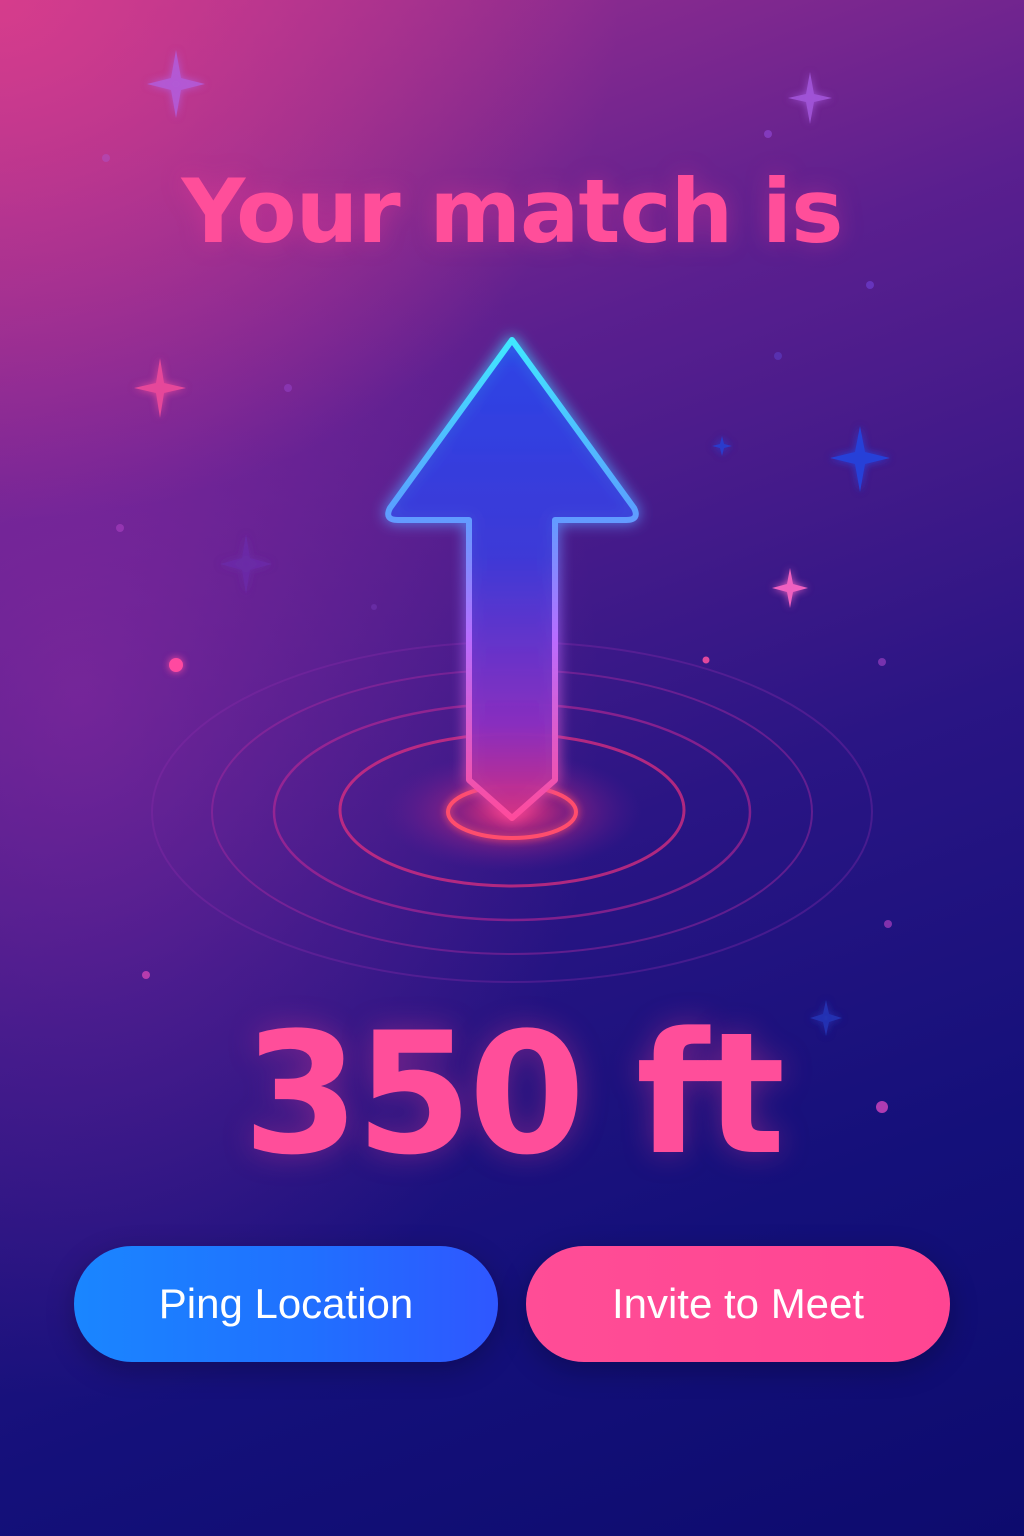  Describe the element at coordinates (512, 579) in the screenshot. I see `direction-arrow-icon` at that location.